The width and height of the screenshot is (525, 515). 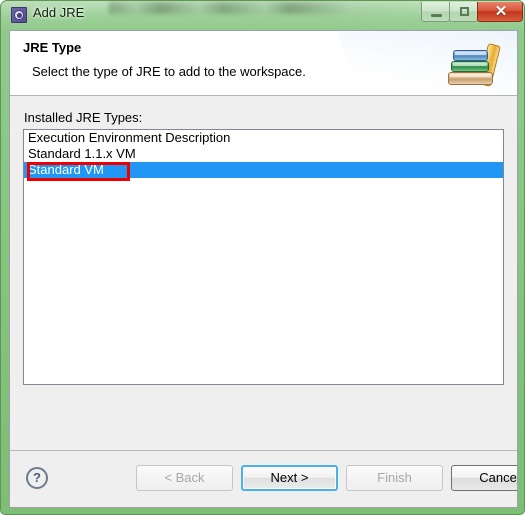 I want to click on back-button: < Back, so click(x=184, y=478).